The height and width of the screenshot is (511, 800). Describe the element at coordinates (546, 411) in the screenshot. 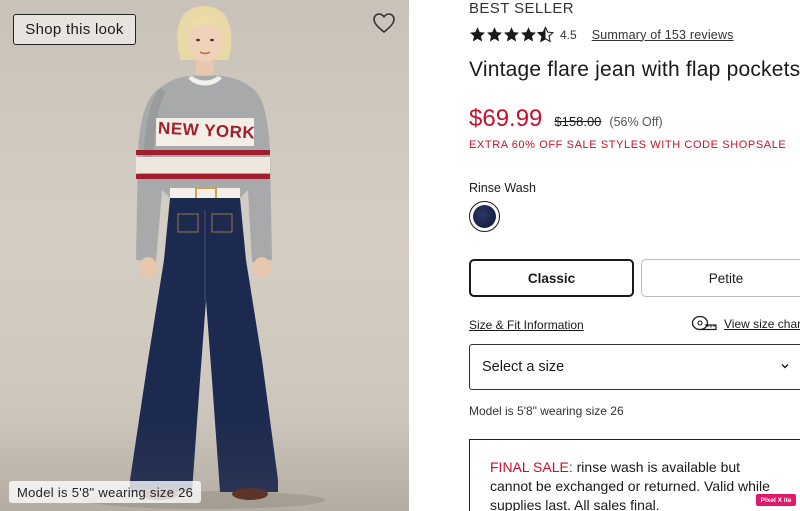

I see `model-size-note: Model is 5'8" wearing size 26` at that location.